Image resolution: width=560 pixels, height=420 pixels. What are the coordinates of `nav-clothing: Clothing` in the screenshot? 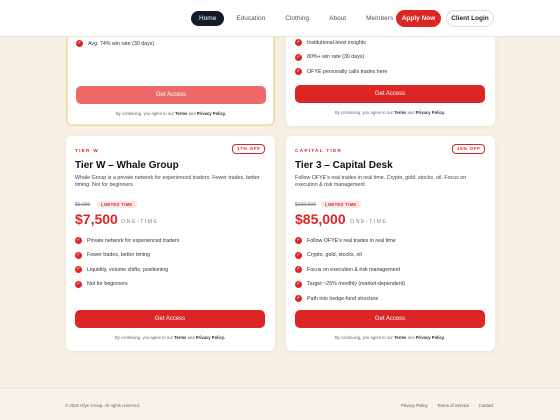 It's located at (297, 18).